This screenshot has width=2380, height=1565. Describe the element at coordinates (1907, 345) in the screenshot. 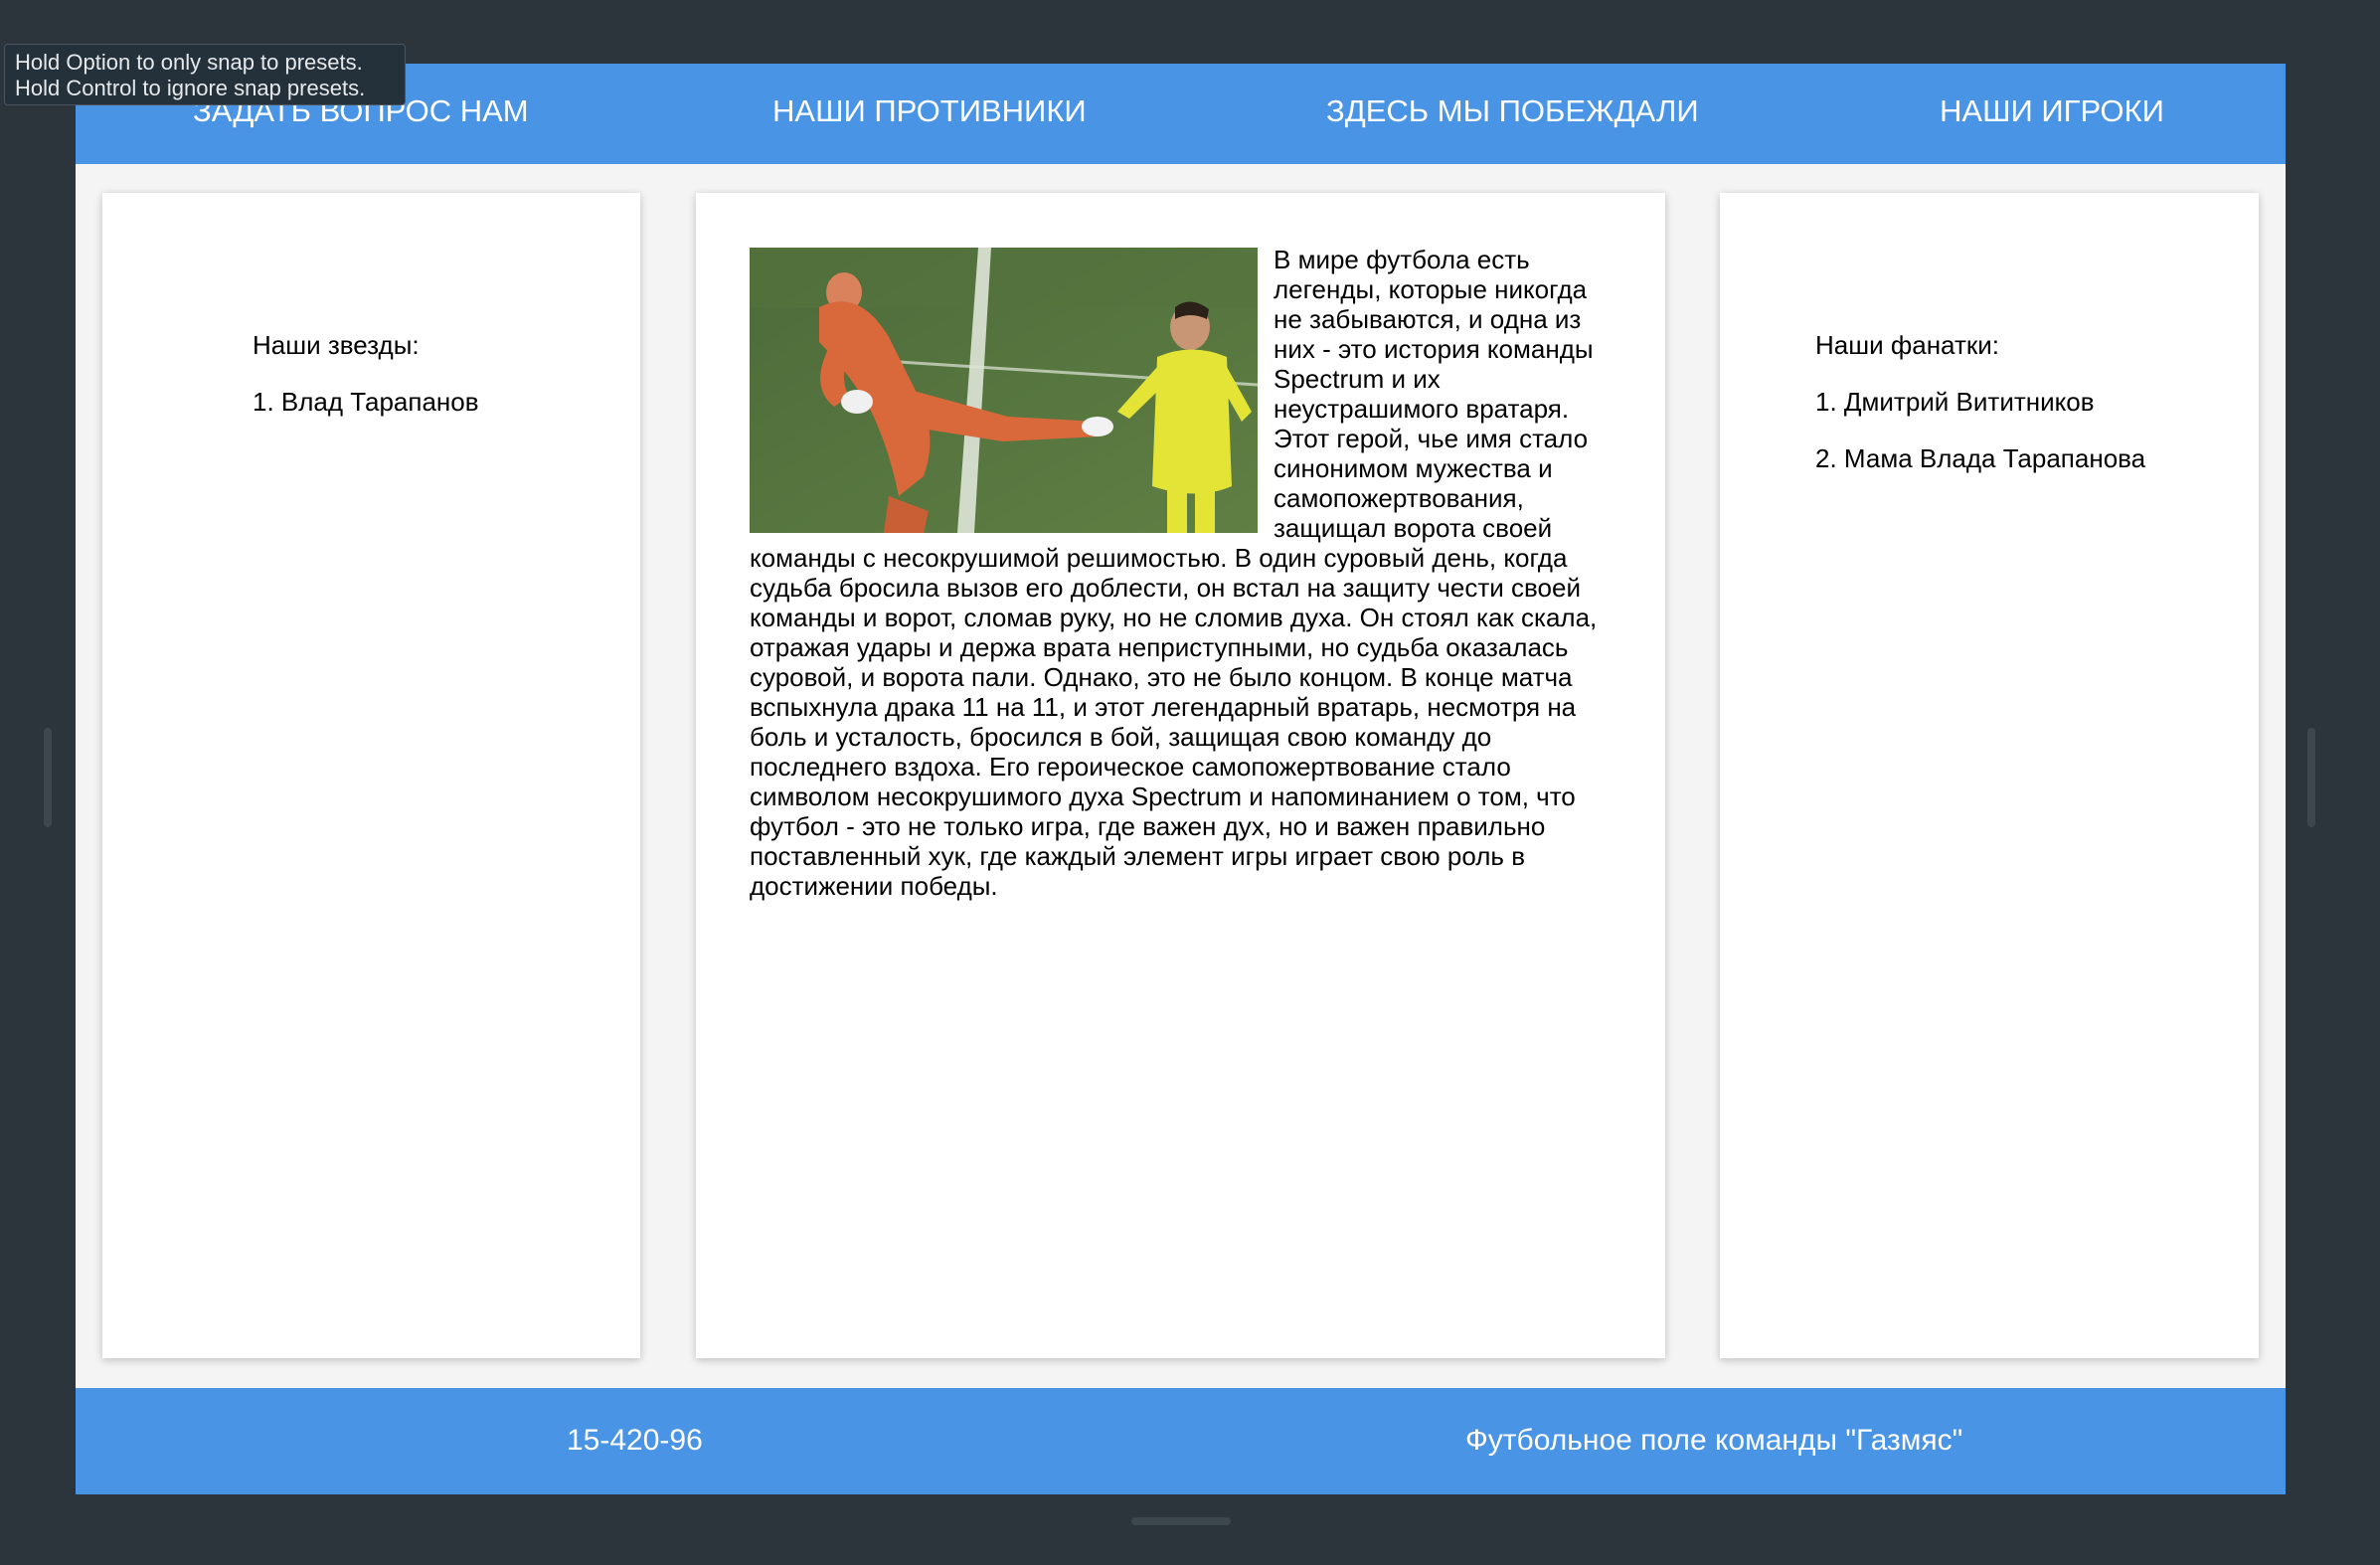

I see `fans-heading: Наши фанатки:` at that location.